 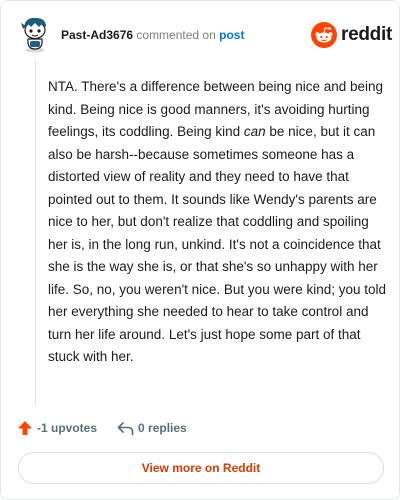 I want to click on upvote-count: -1 upvotes, so click(x=67, y=428).